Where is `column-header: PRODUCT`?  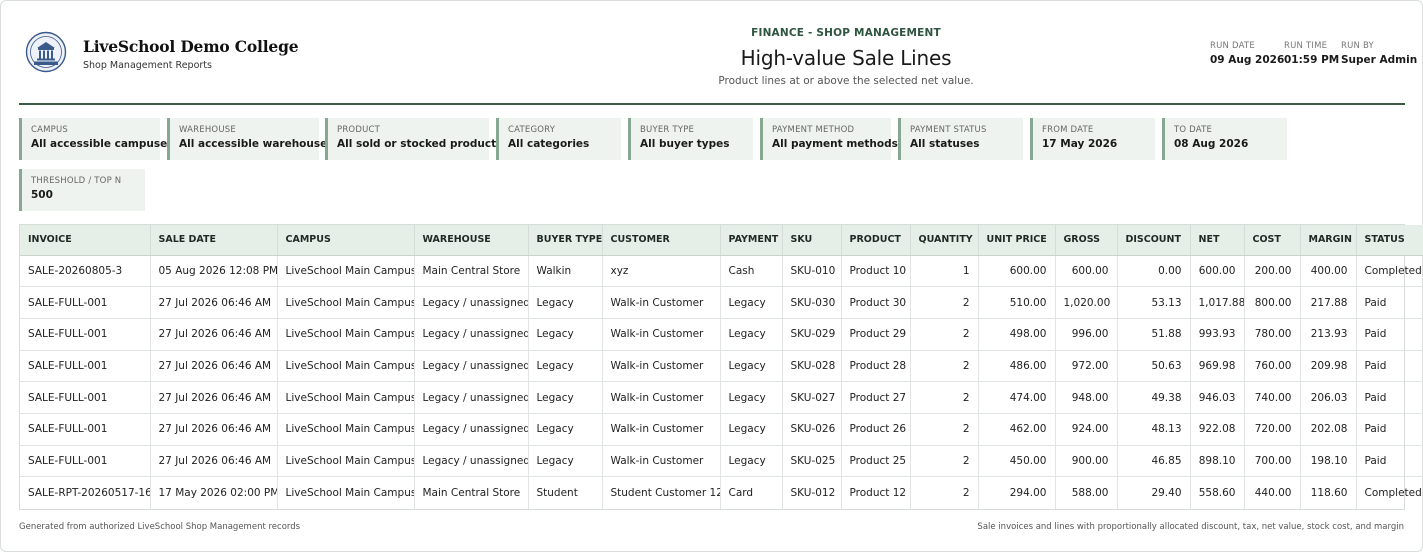
column-header: PRODUCT is located at coordinates (876, 240).